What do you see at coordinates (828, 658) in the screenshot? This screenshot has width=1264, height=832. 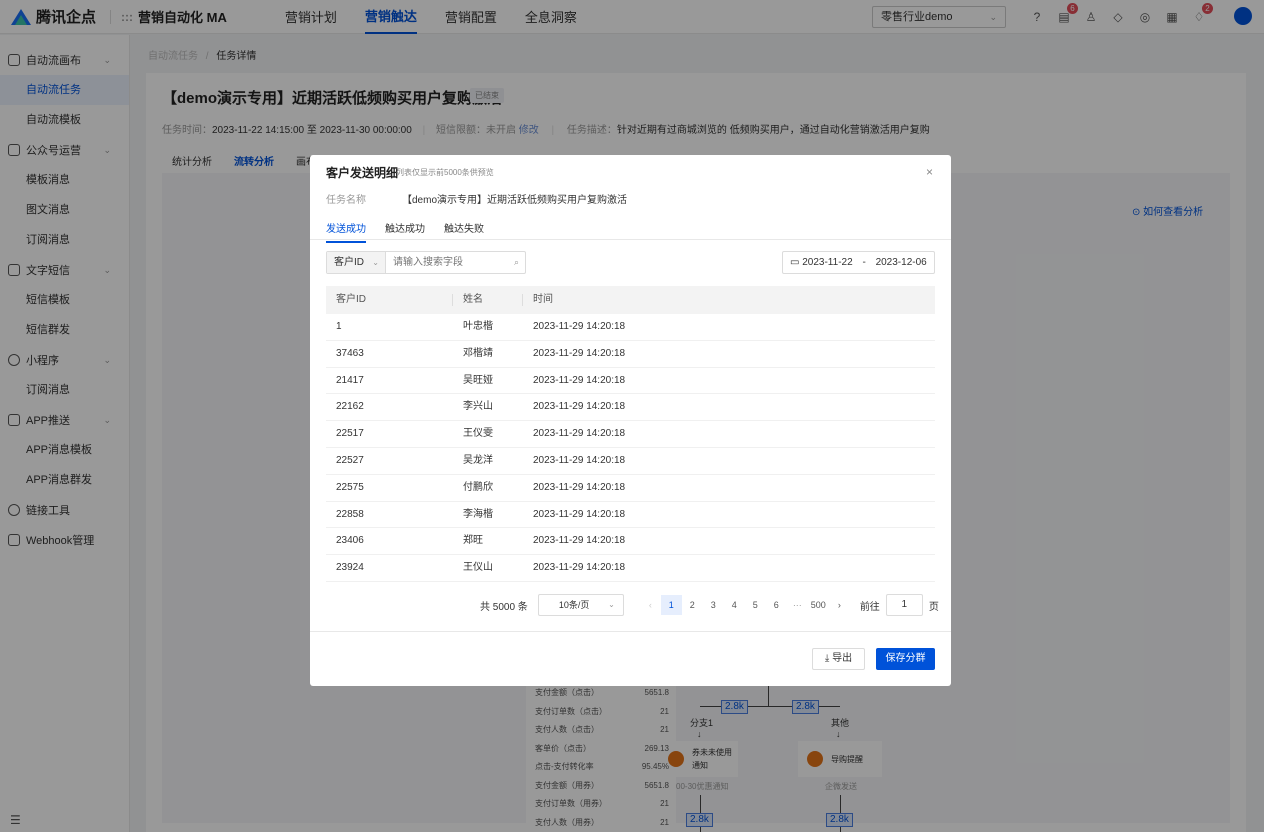 I see `download-icon: ⤓` at bounding box center [828, 658].